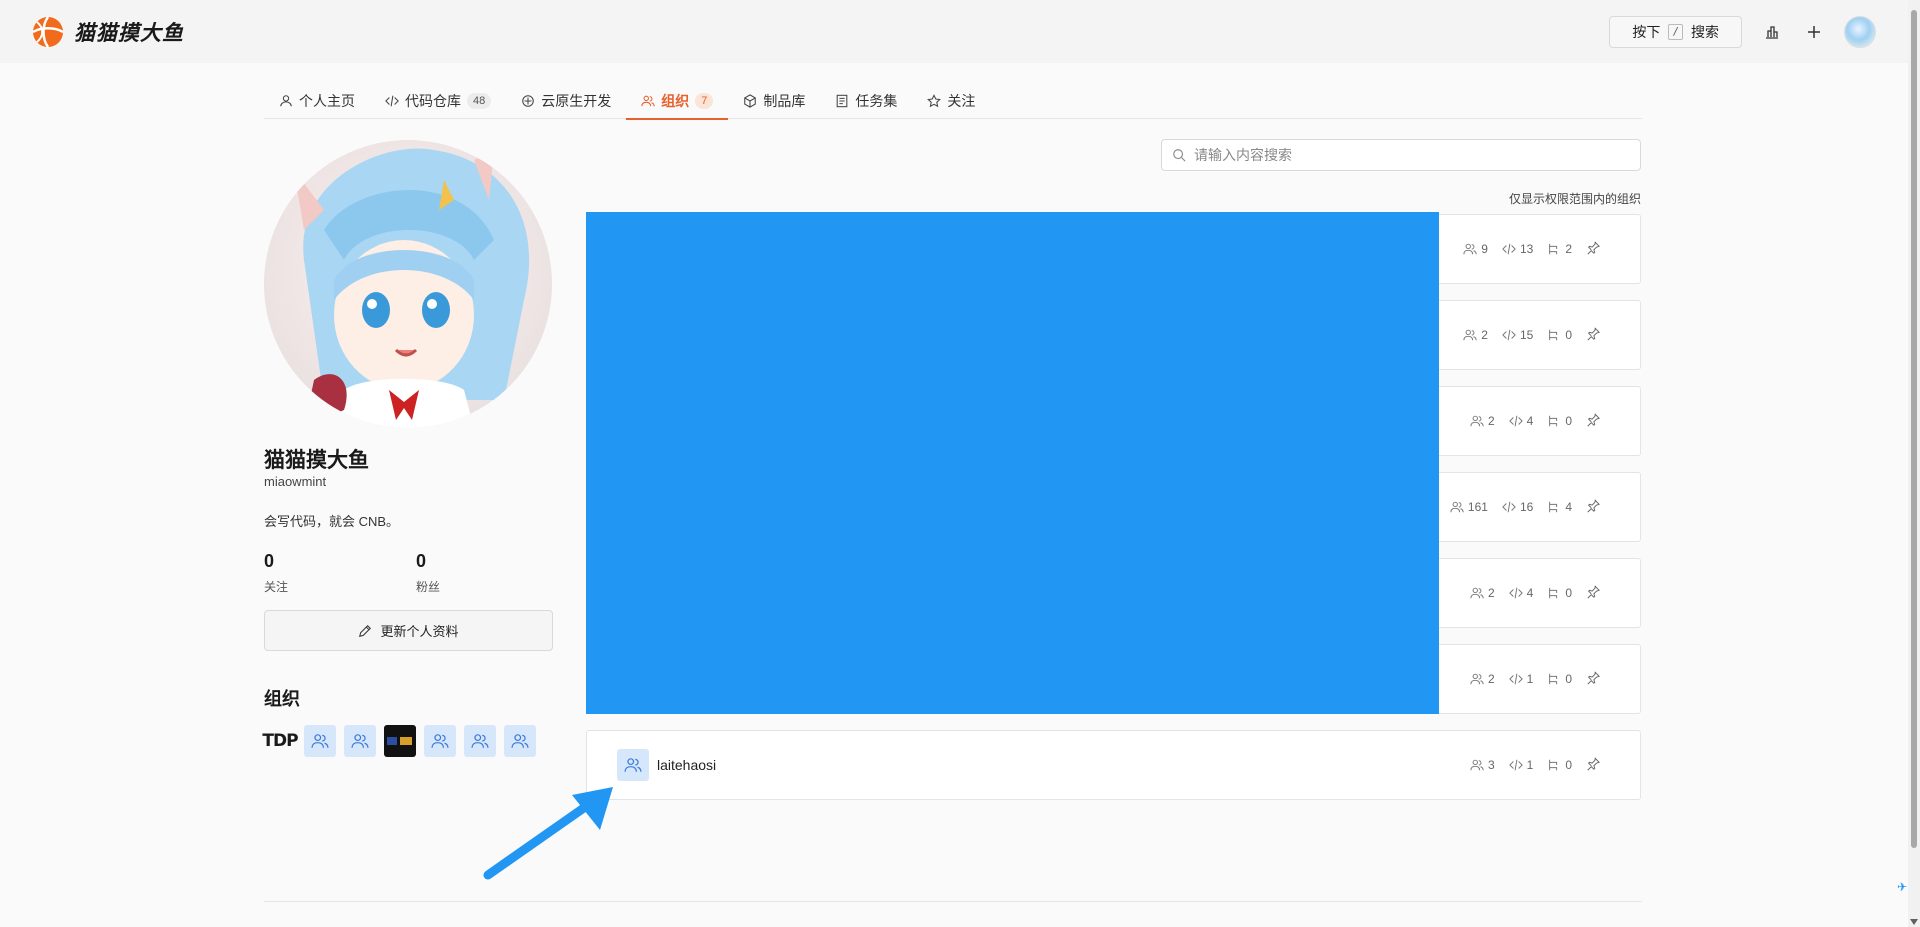 Image resolution: width=1920 pixels, height=927 pixels. Describe the element at coordinates (276, 573) in the screenshot. I see `following-stat: 0 关注` at that location.